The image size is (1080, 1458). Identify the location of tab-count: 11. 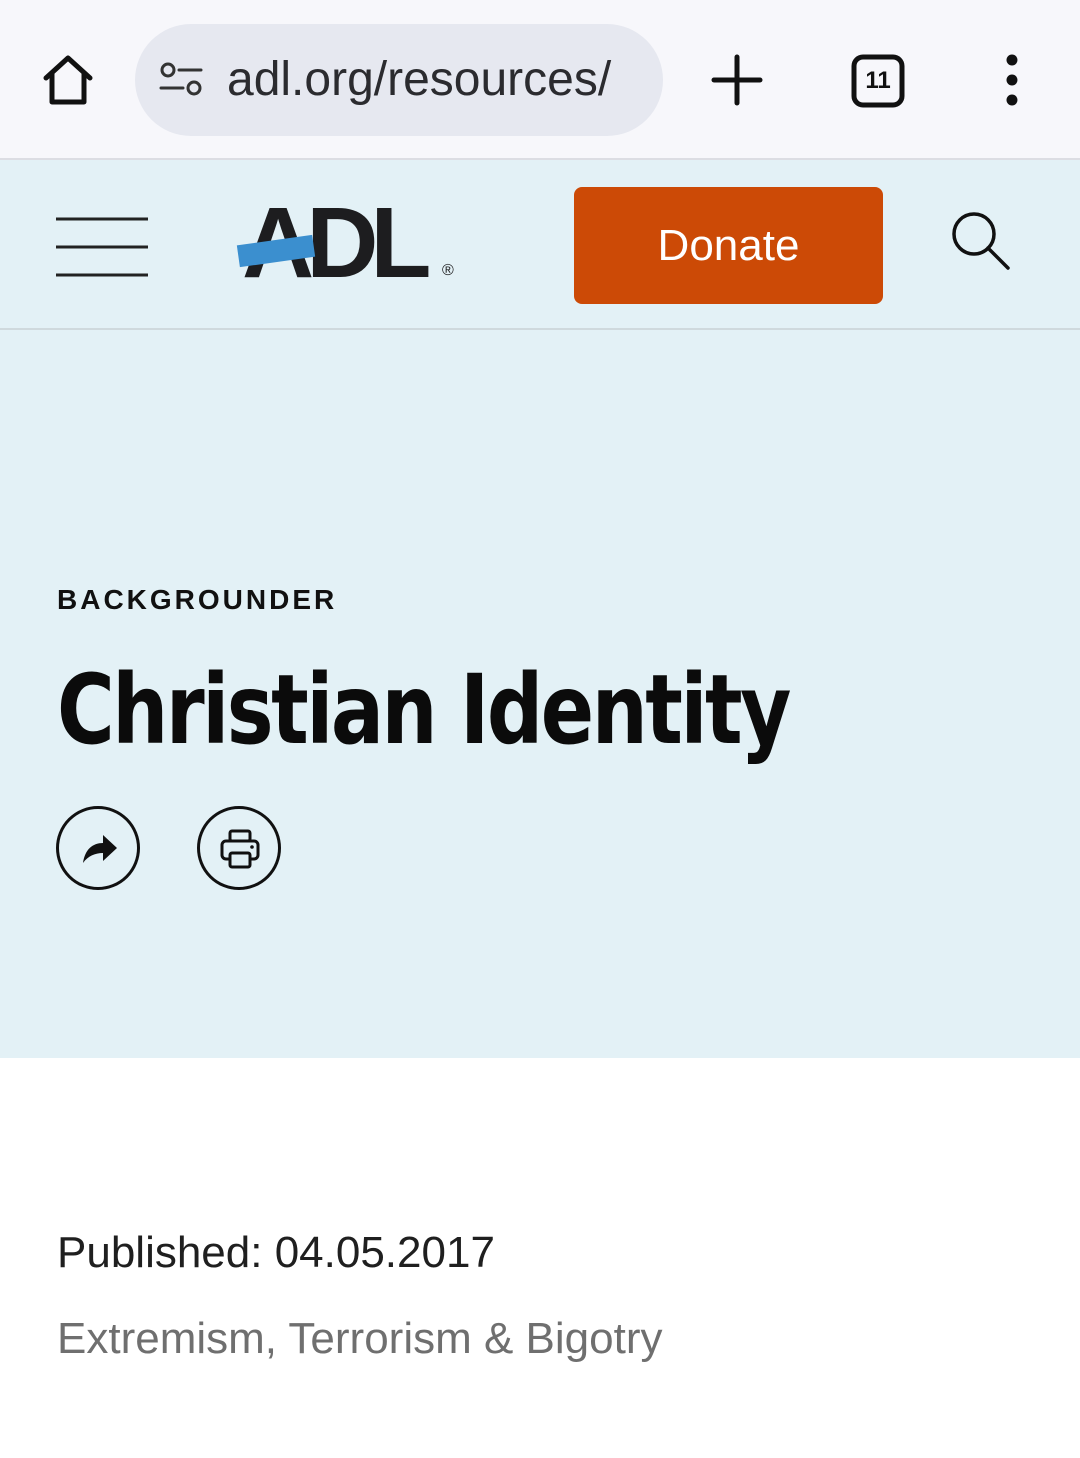
(878, 80).